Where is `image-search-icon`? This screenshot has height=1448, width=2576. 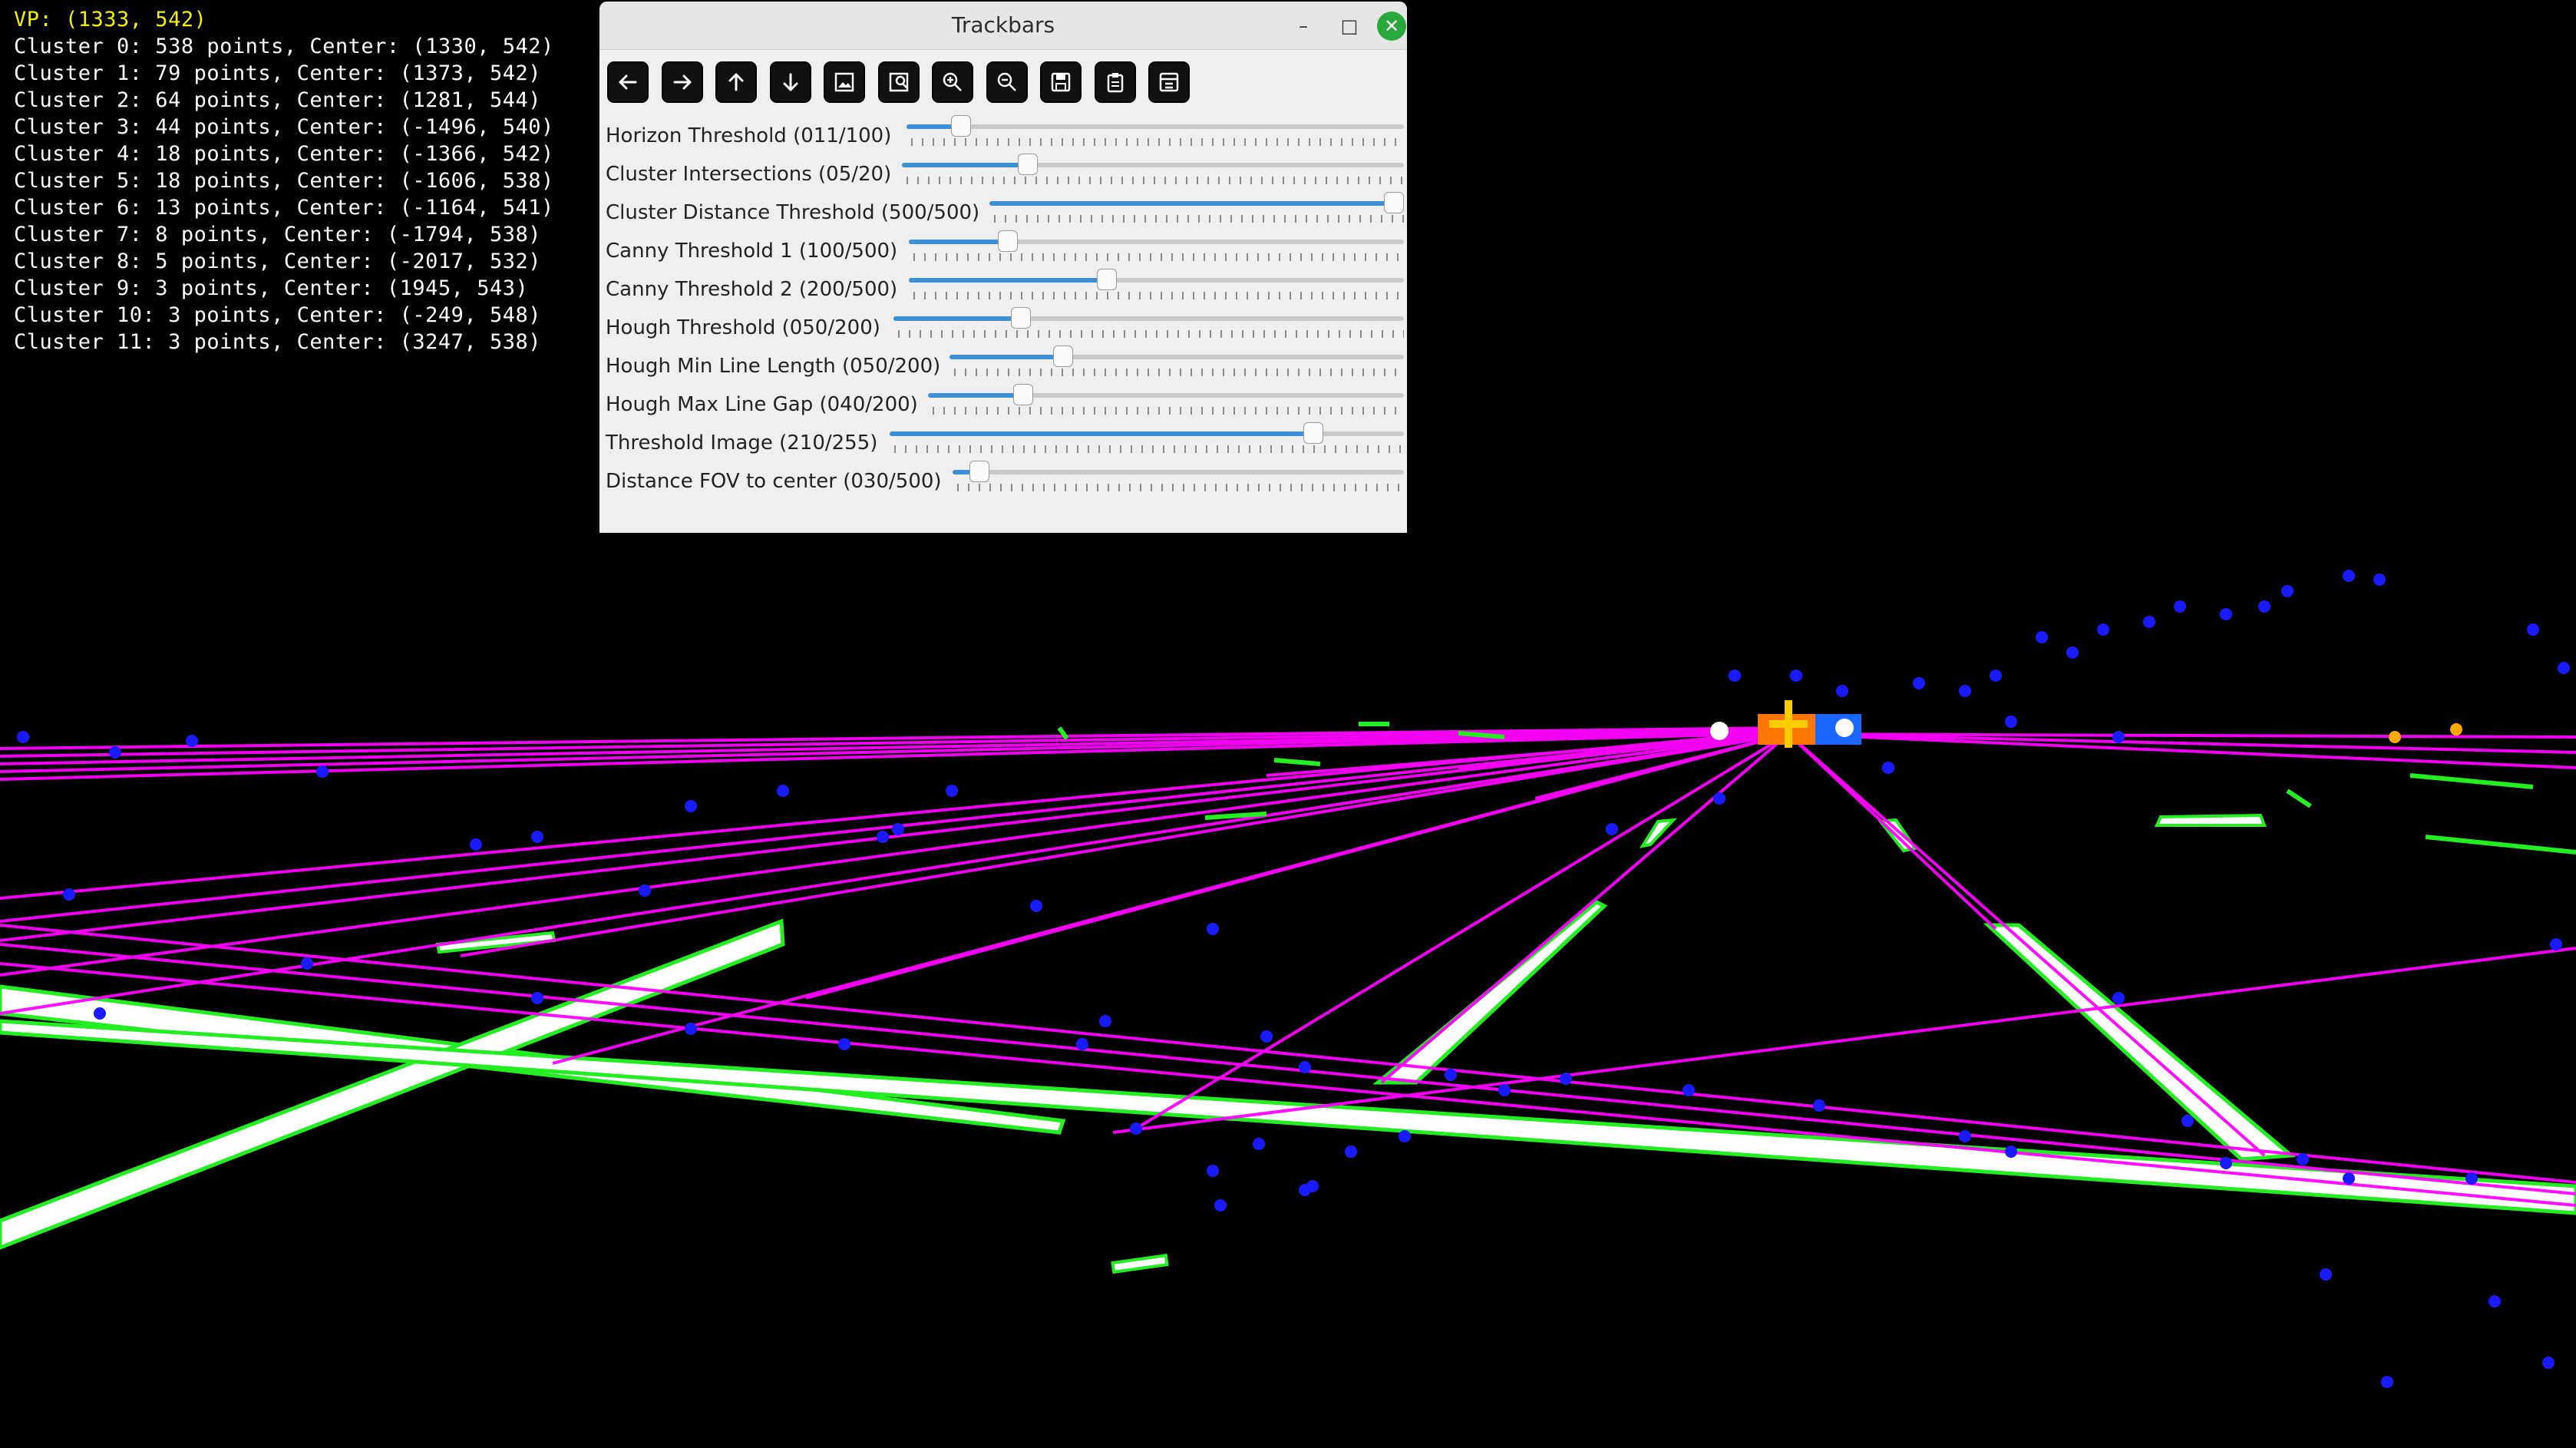
image-search-icon is located at coordinates (898, 82).